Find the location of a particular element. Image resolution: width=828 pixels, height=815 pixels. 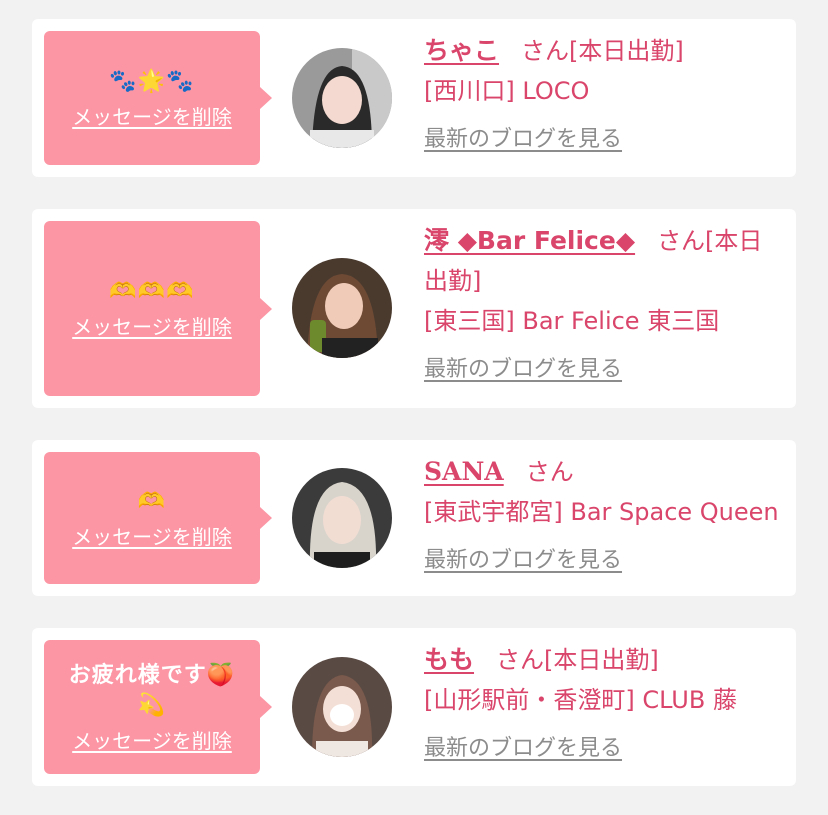

message-bubble: お疲れ様です🍑💫 メッセージを削除 is located at coordinates (158, 707).